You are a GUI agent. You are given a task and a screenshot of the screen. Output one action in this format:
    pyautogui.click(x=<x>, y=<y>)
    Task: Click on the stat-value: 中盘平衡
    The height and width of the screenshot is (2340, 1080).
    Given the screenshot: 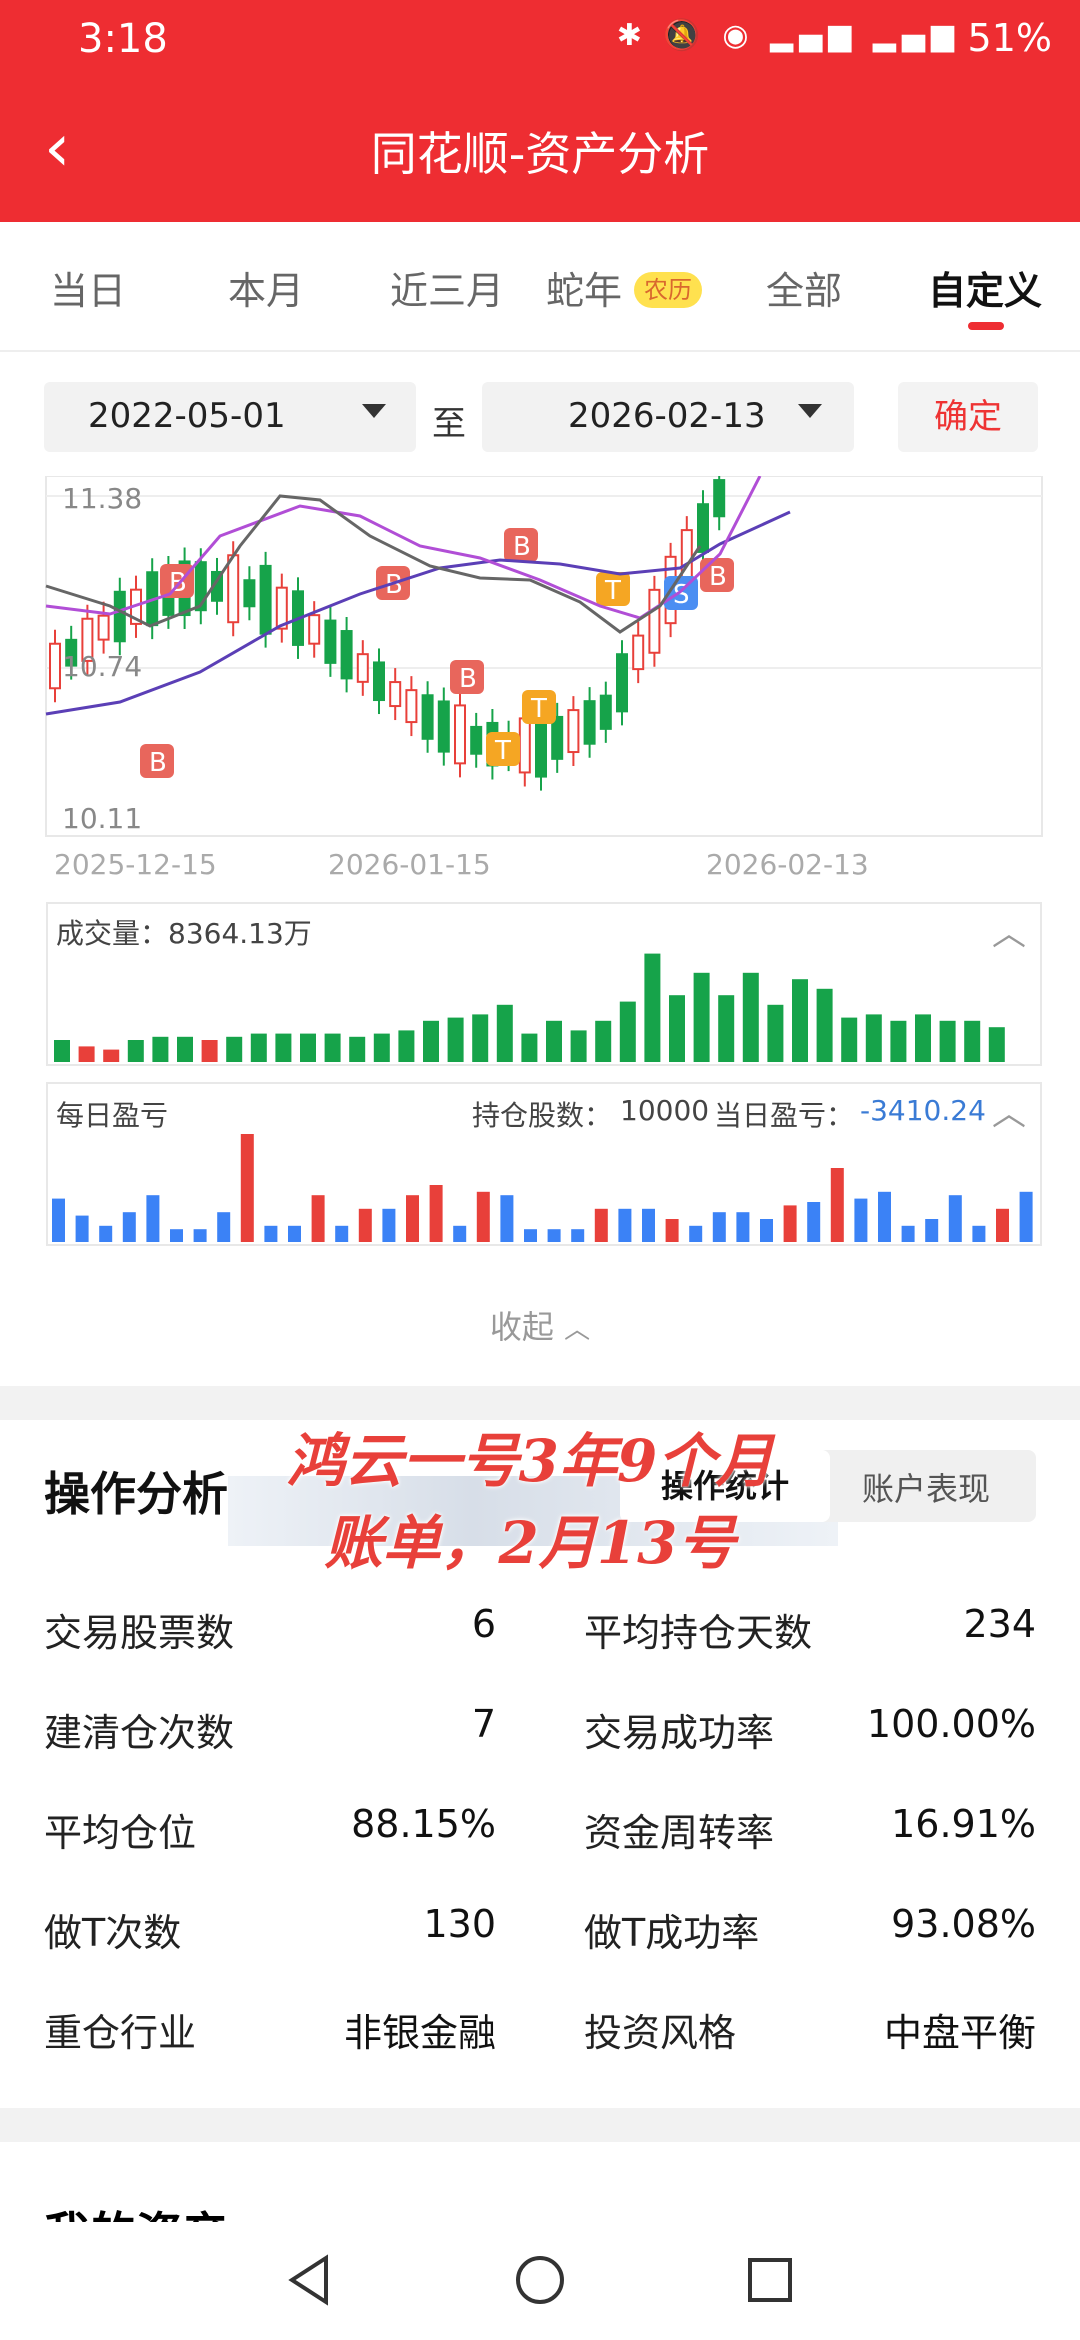 What is the action you would take?
    pyautogui.click(x=959, y=2033)
    